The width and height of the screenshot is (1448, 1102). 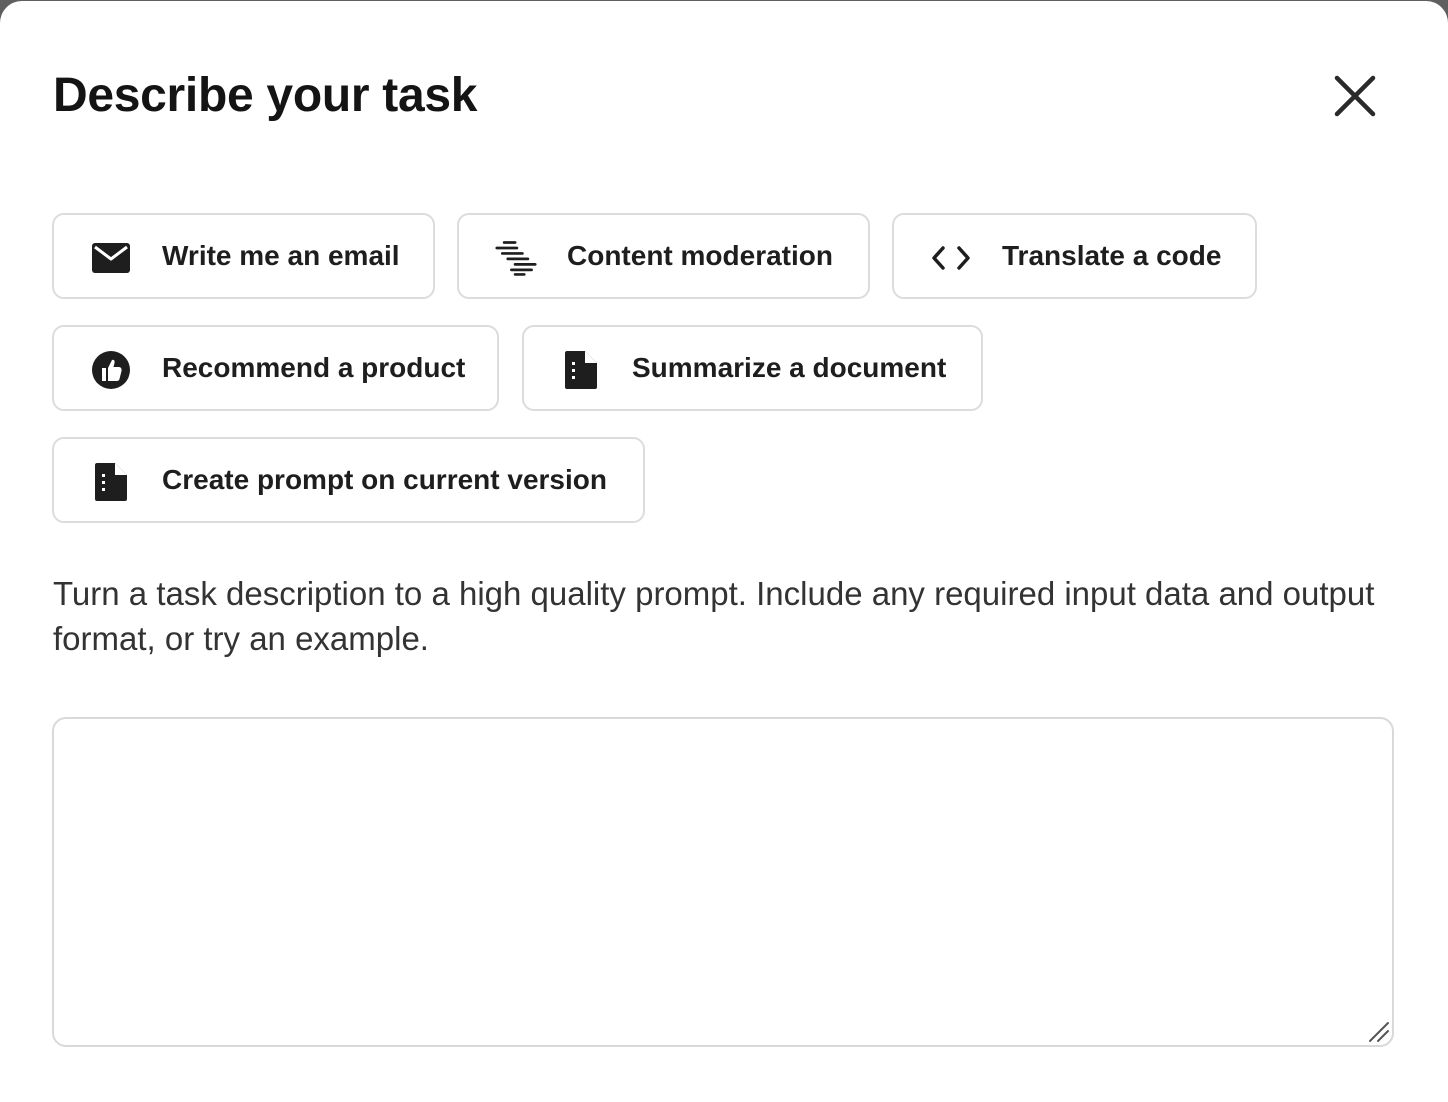 I want to click on example-content-moderation-button: Content moderation, so click(x=663, y=256).